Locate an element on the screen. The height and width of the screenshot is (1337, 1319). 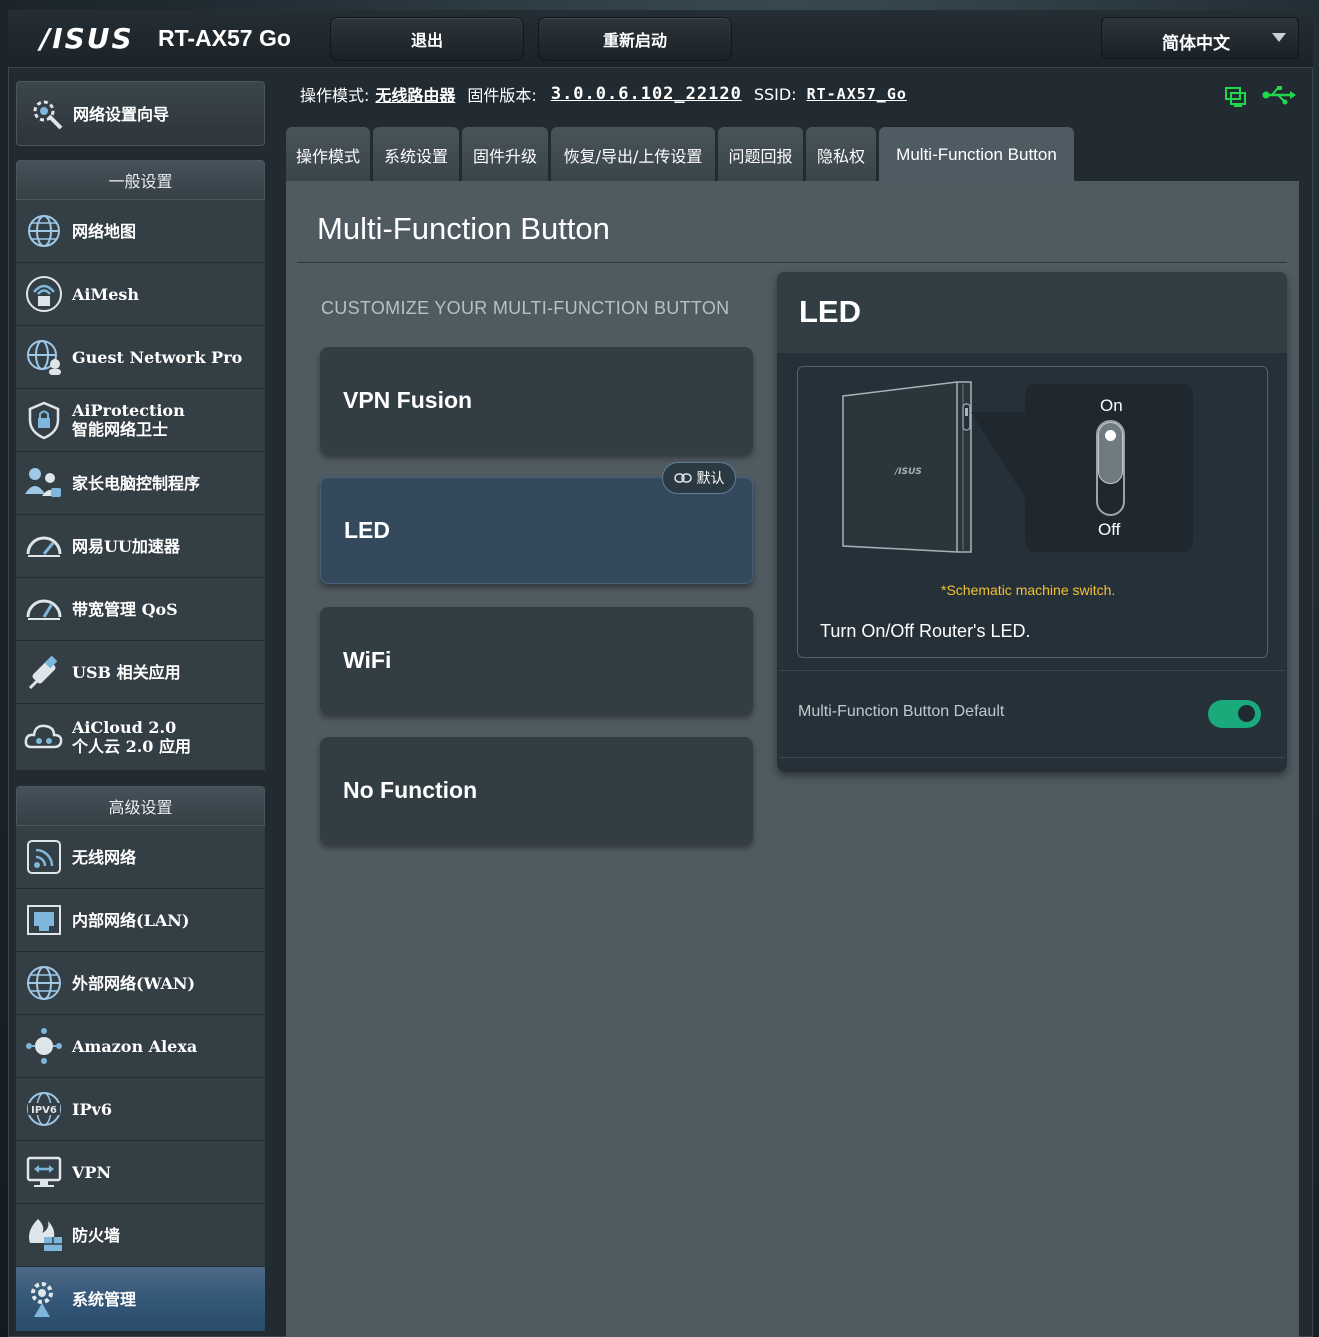
shield-lock-icon is located at coordinates (44, 420).